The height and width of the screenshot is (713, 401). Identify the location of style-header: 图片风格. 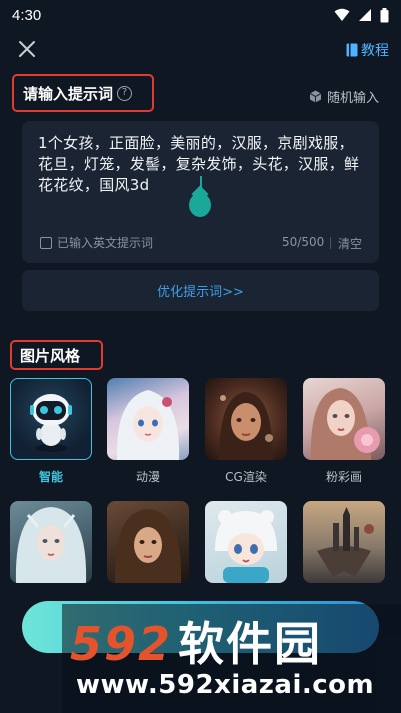
(56, 355).